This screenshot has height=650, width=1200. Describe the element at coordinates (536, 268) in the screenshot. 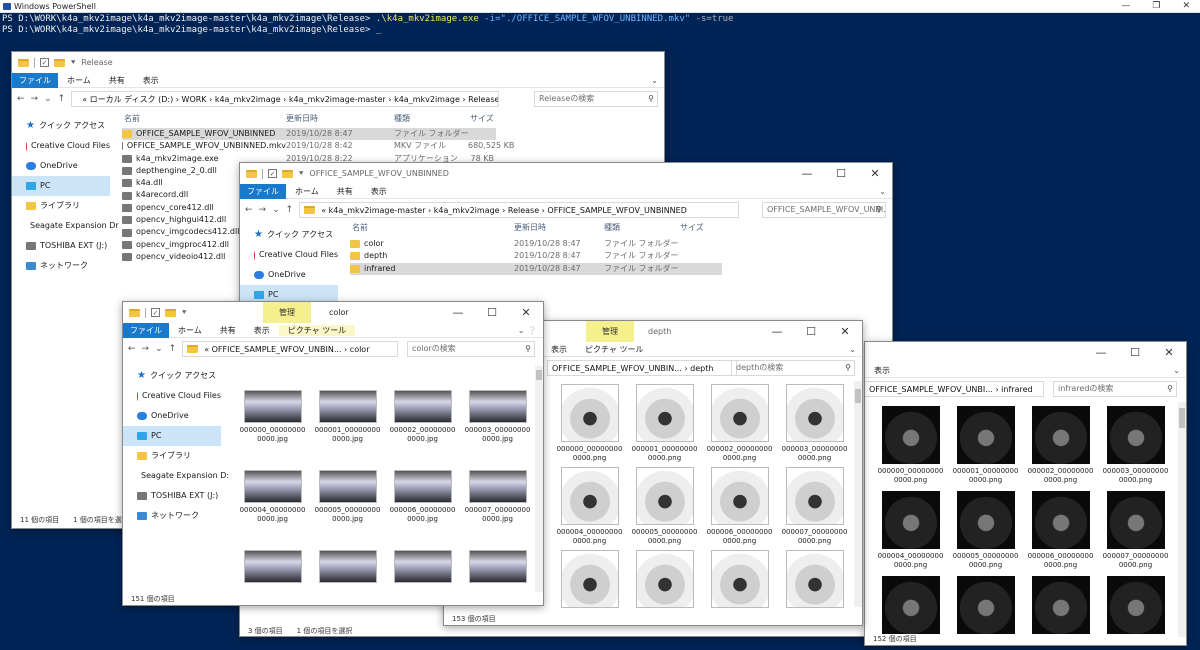

I see `folder-row: infrared 2019/10/28 8:47 ファイル フォルダー` at that location.